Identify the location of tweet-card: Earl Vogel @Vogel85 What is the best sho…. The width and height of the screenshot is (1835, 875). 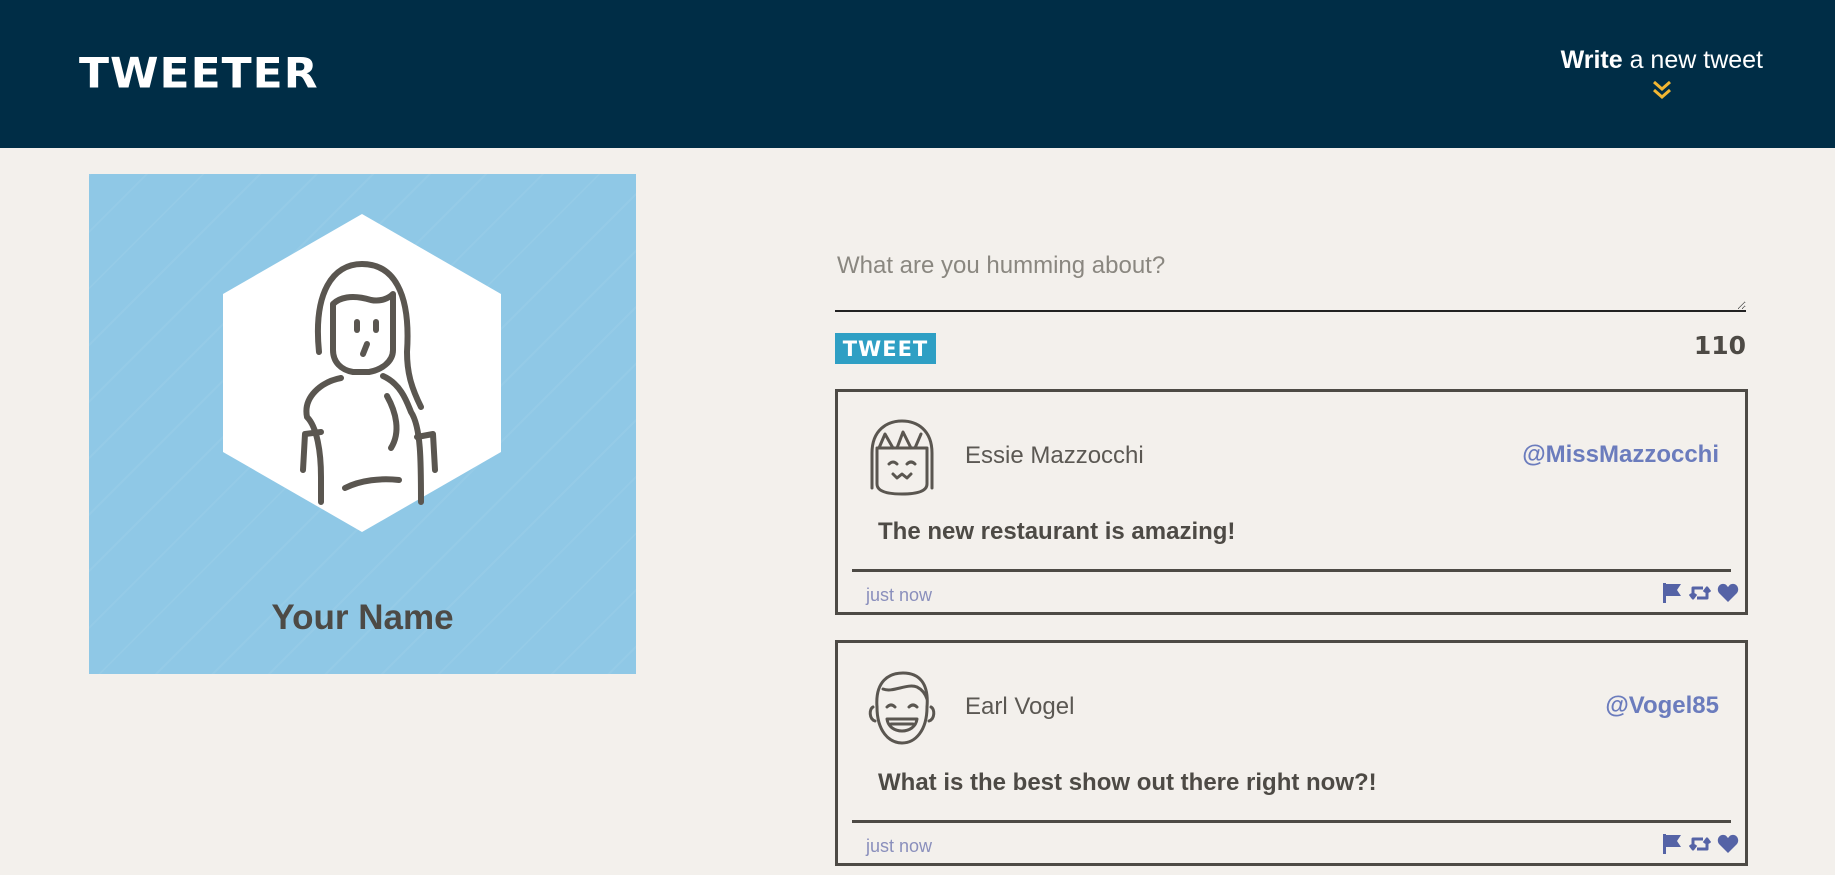
(1291, 753).